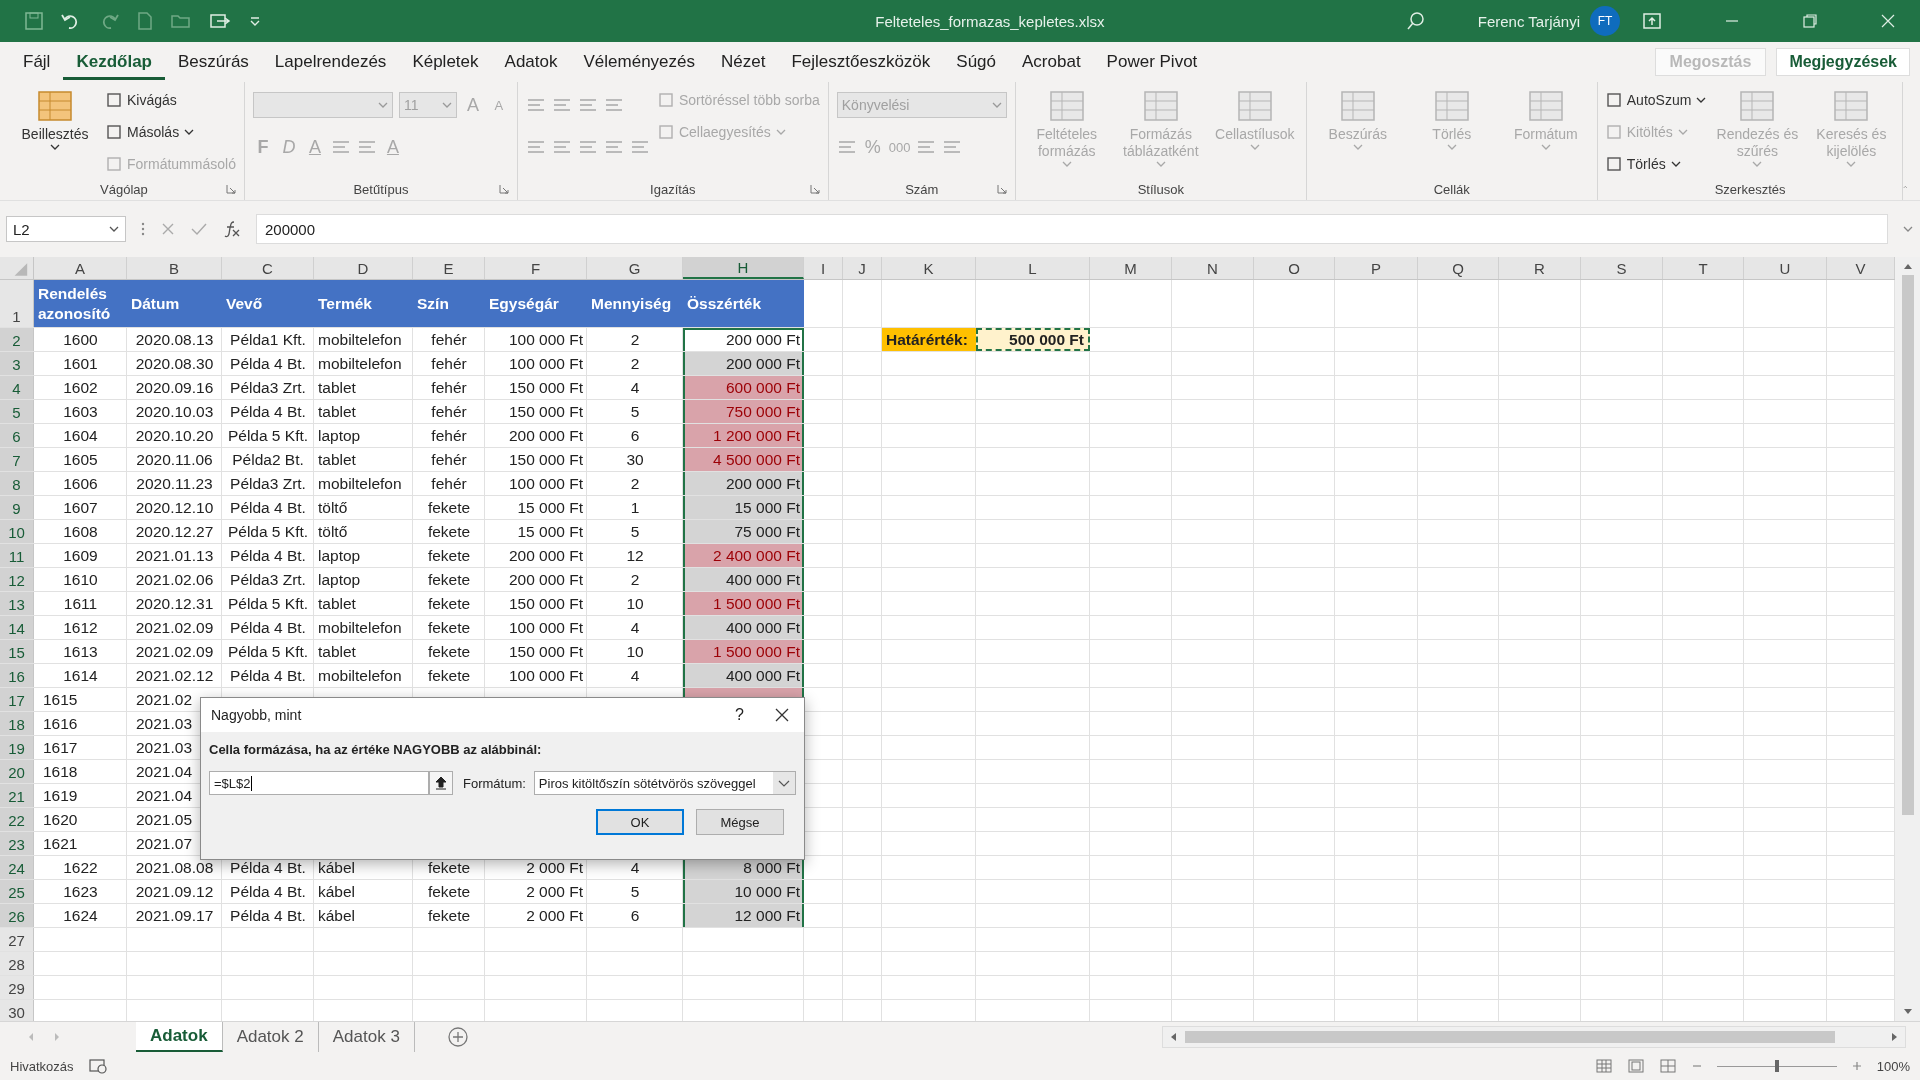 Image resolution: width=1920 pixels, height=1080 pixels. Describe the element at coordinates (17, 363) in the screenshot. I see `row-header: 3` at that location.